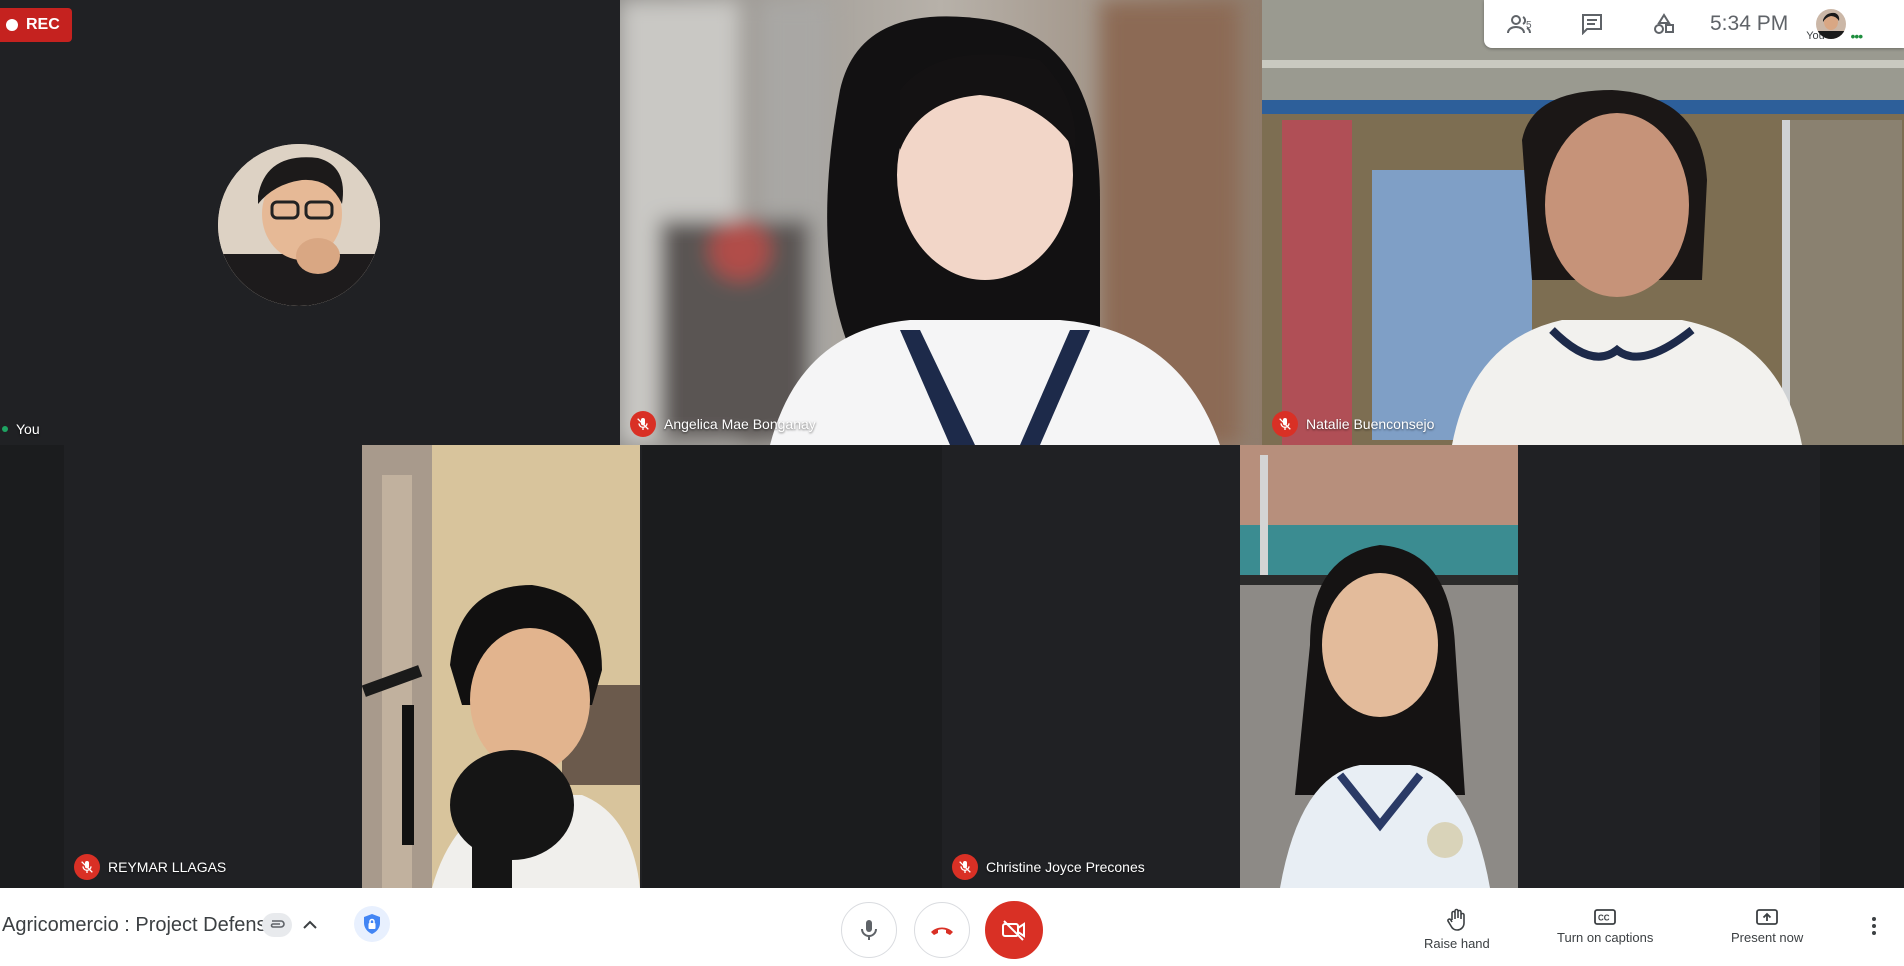 The width and height of the screenshot is (1904, 966). I want to click on present-label: Present now, so click(1767, 937).